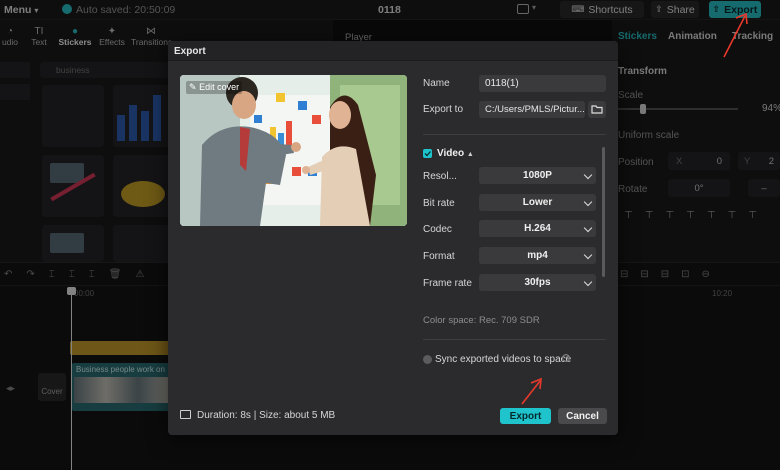 This screenshot has height=470, width=780. Describe the element at coordinates (531, 391) in the screenshot. I see `arrow-to-dialog-export` at that location.